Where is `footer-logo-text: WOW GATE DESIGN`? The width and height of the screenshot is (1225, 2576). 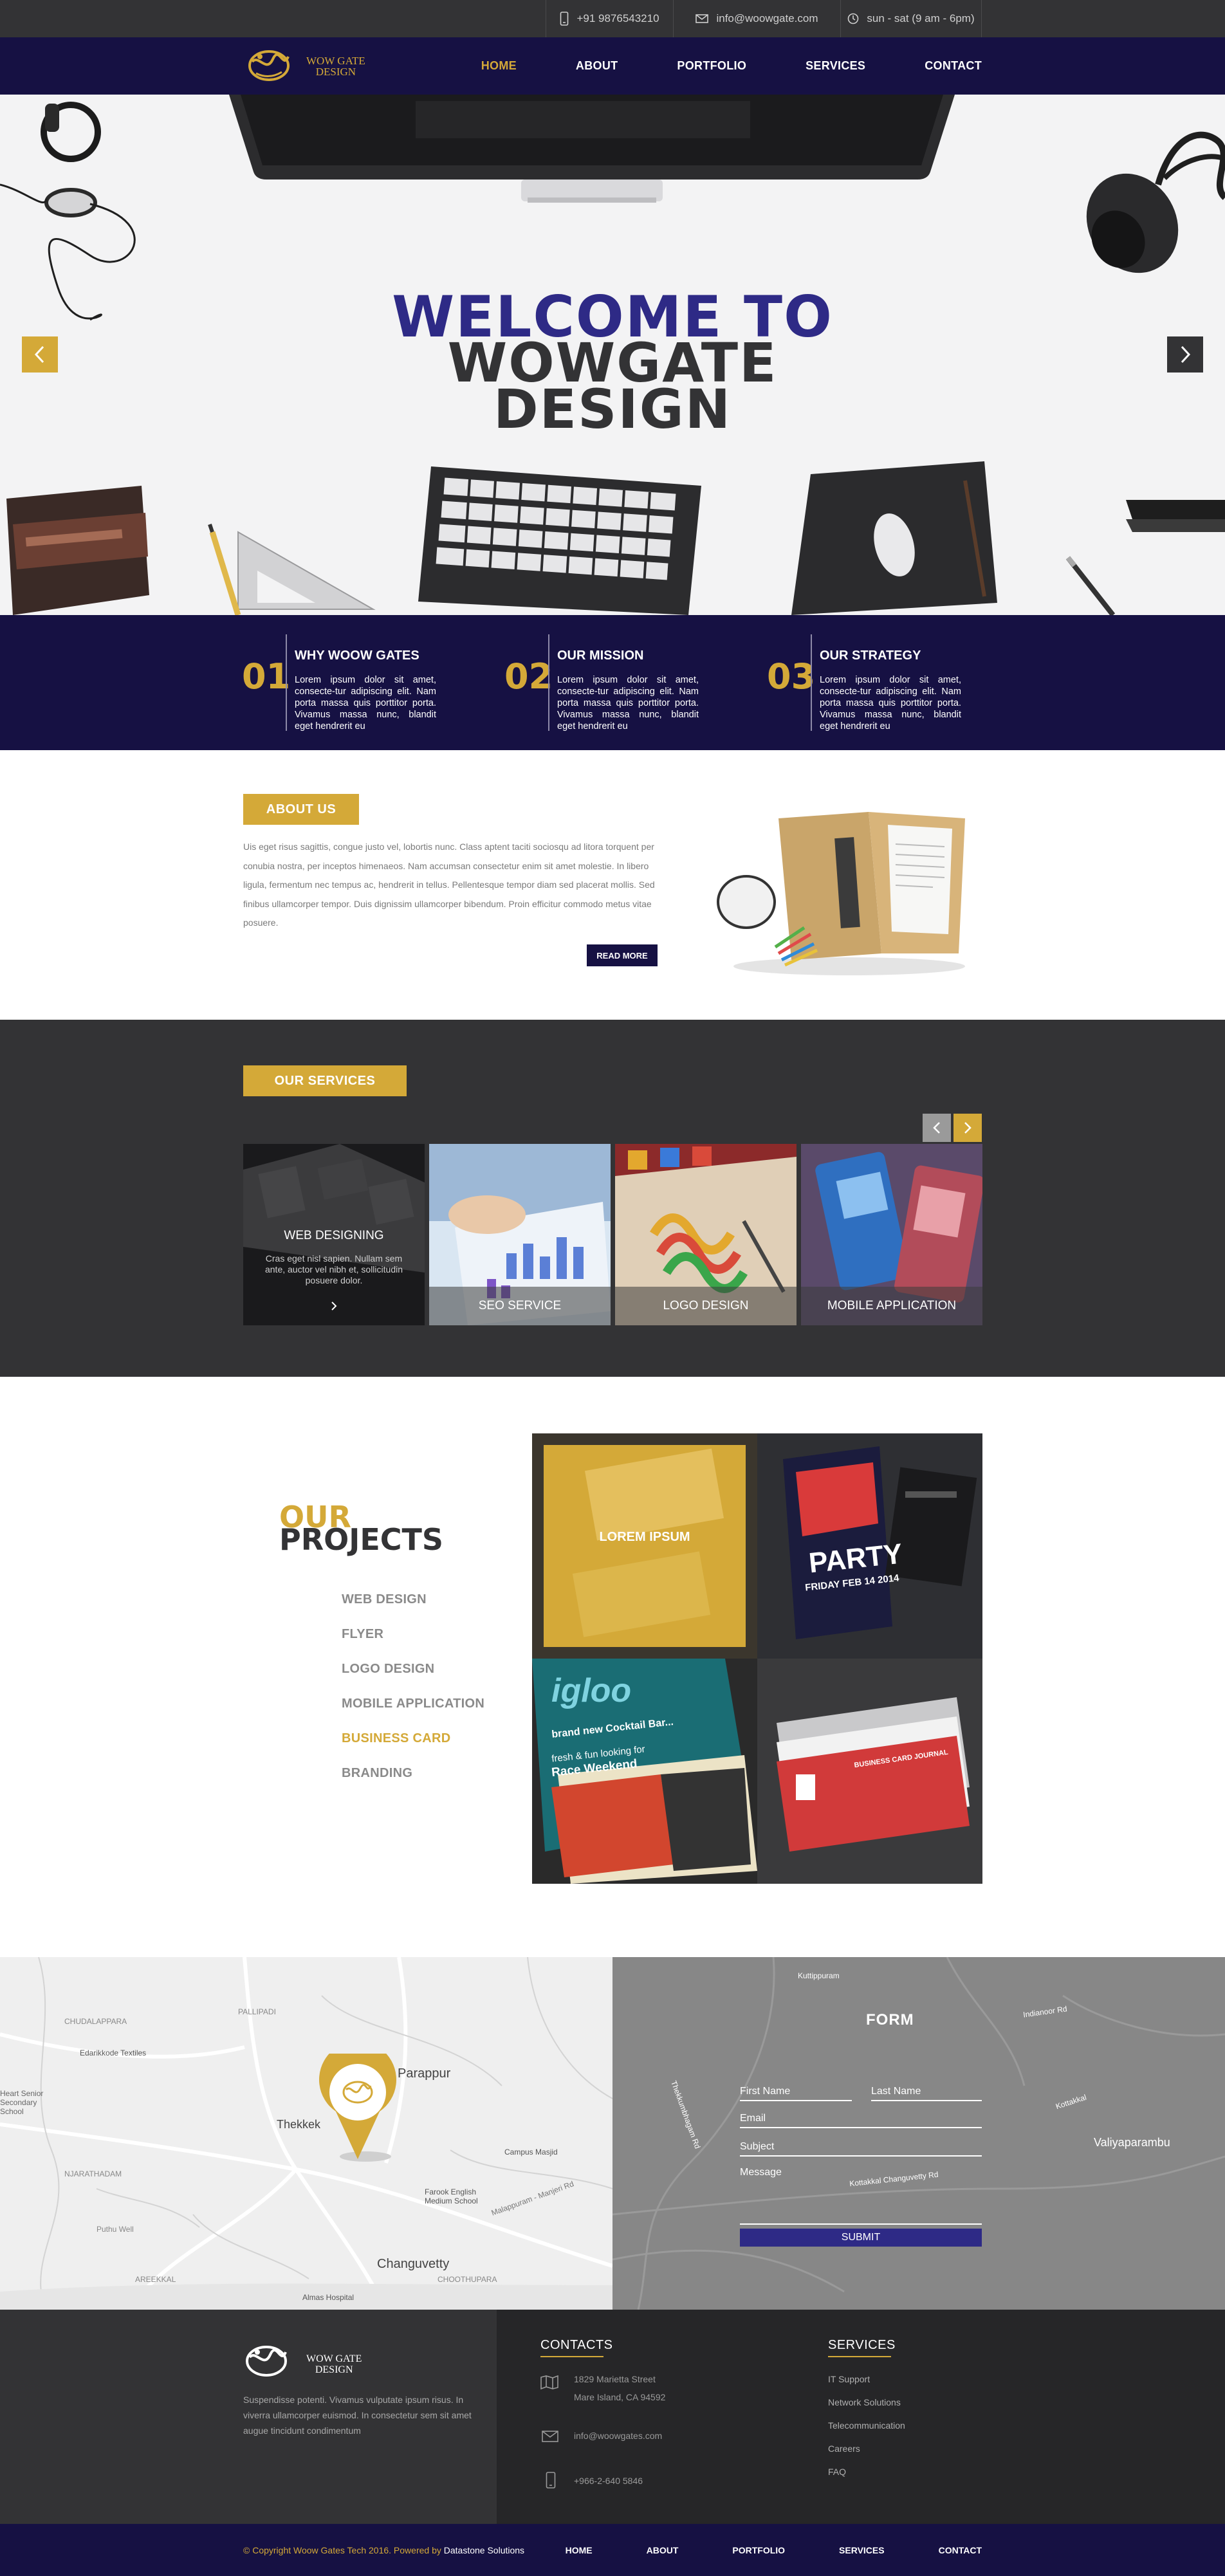 footer-logo-text: WOW GATE DESIGN is located at coordinates (334, 2364).